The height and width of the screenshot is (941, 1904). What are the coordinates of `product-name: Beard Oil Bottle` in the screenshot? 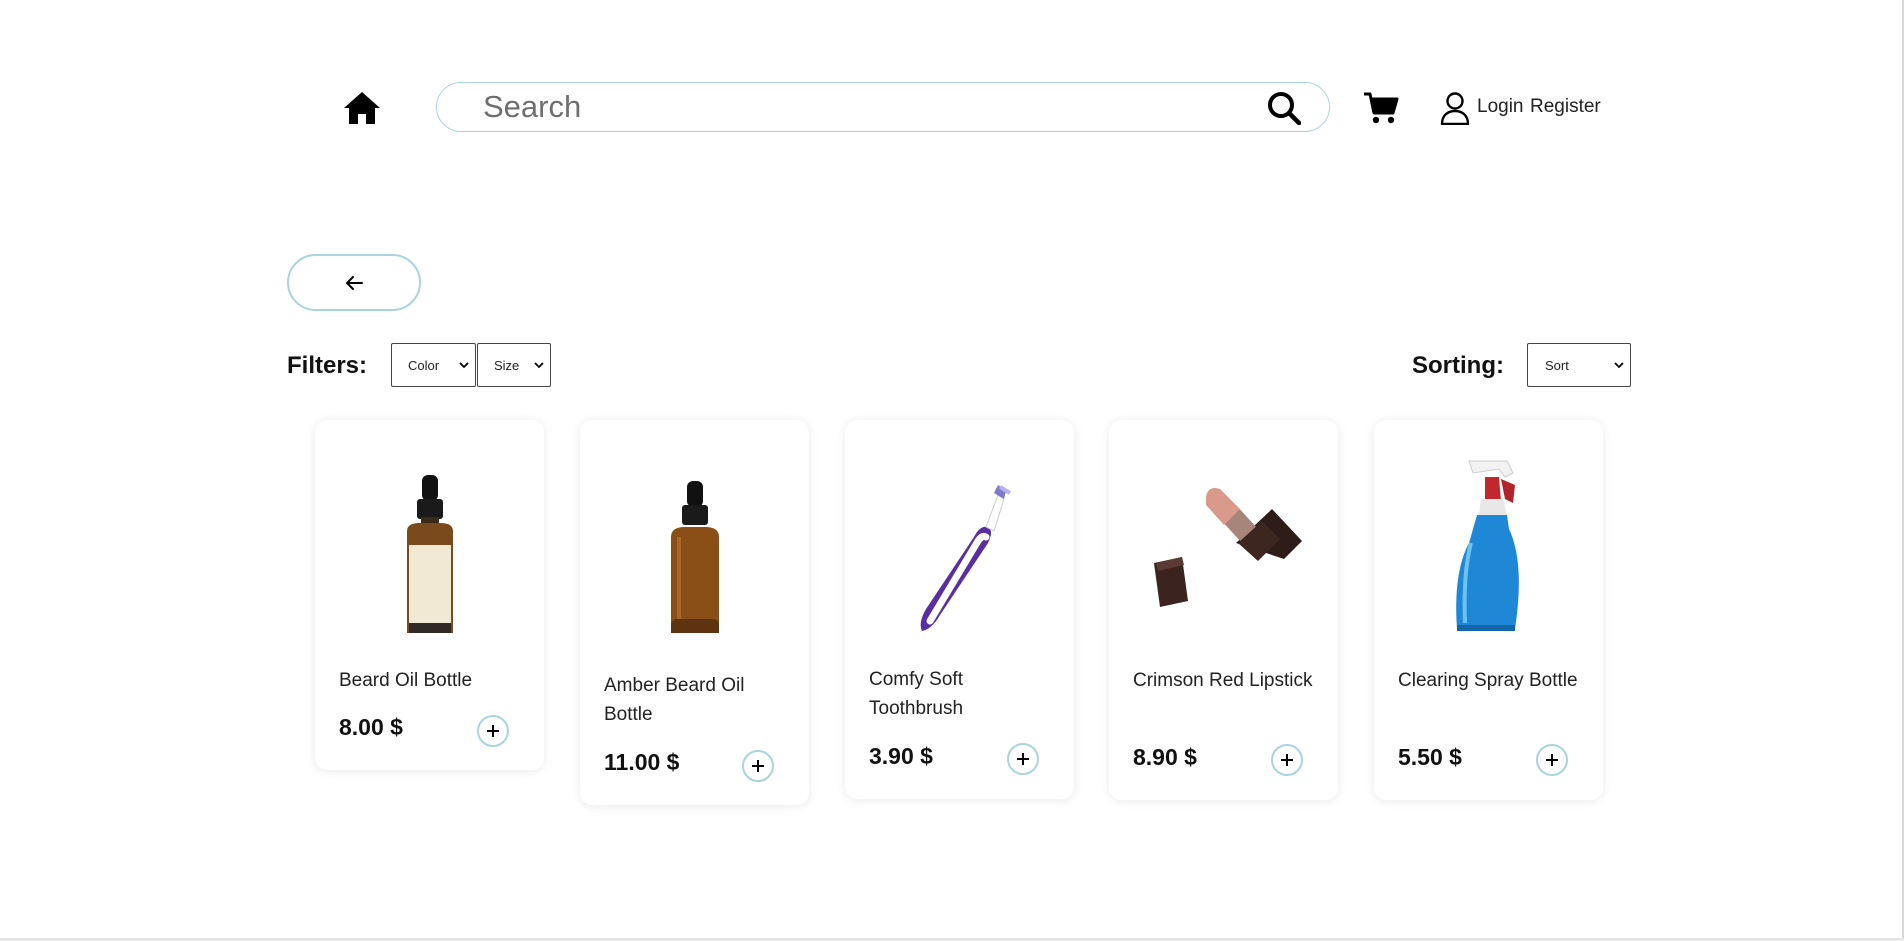 It's located at (406, 680).